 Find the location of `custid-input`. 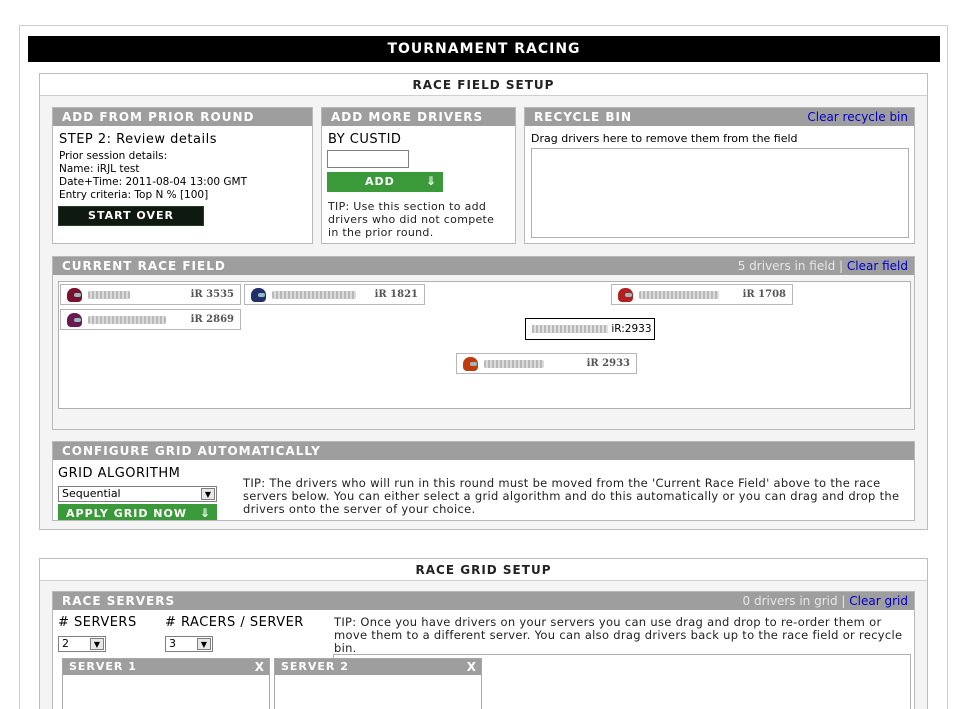

custid-input is located at coordinates (368, 159).